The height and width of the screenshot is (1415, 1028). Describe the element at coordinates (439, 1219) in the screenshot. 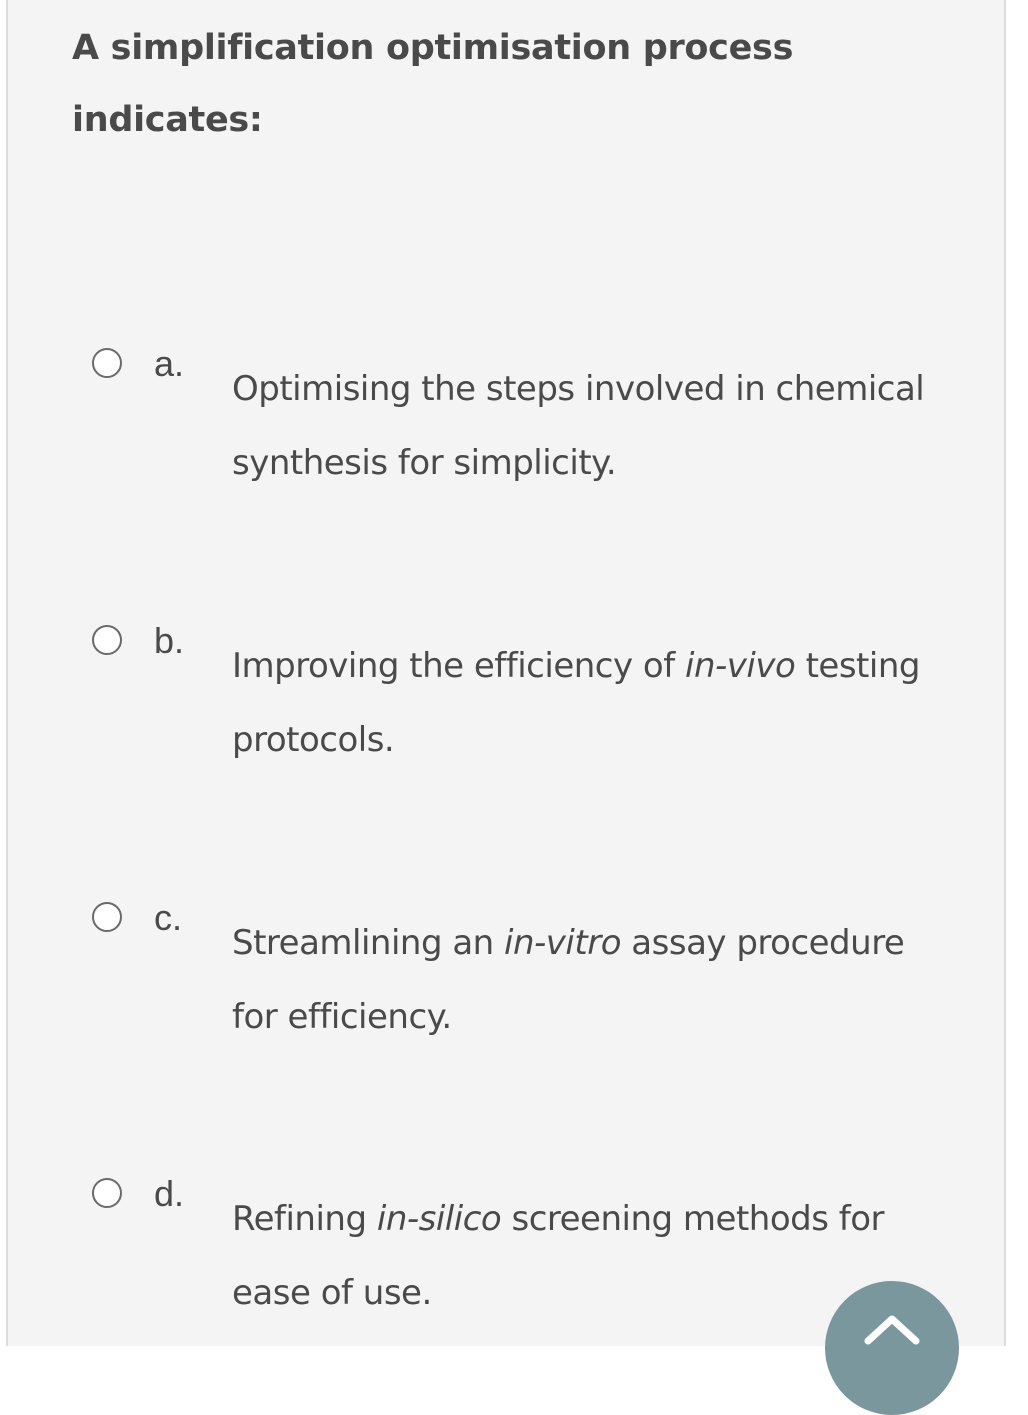

I see `option-text-italic: in-silico` at that location.